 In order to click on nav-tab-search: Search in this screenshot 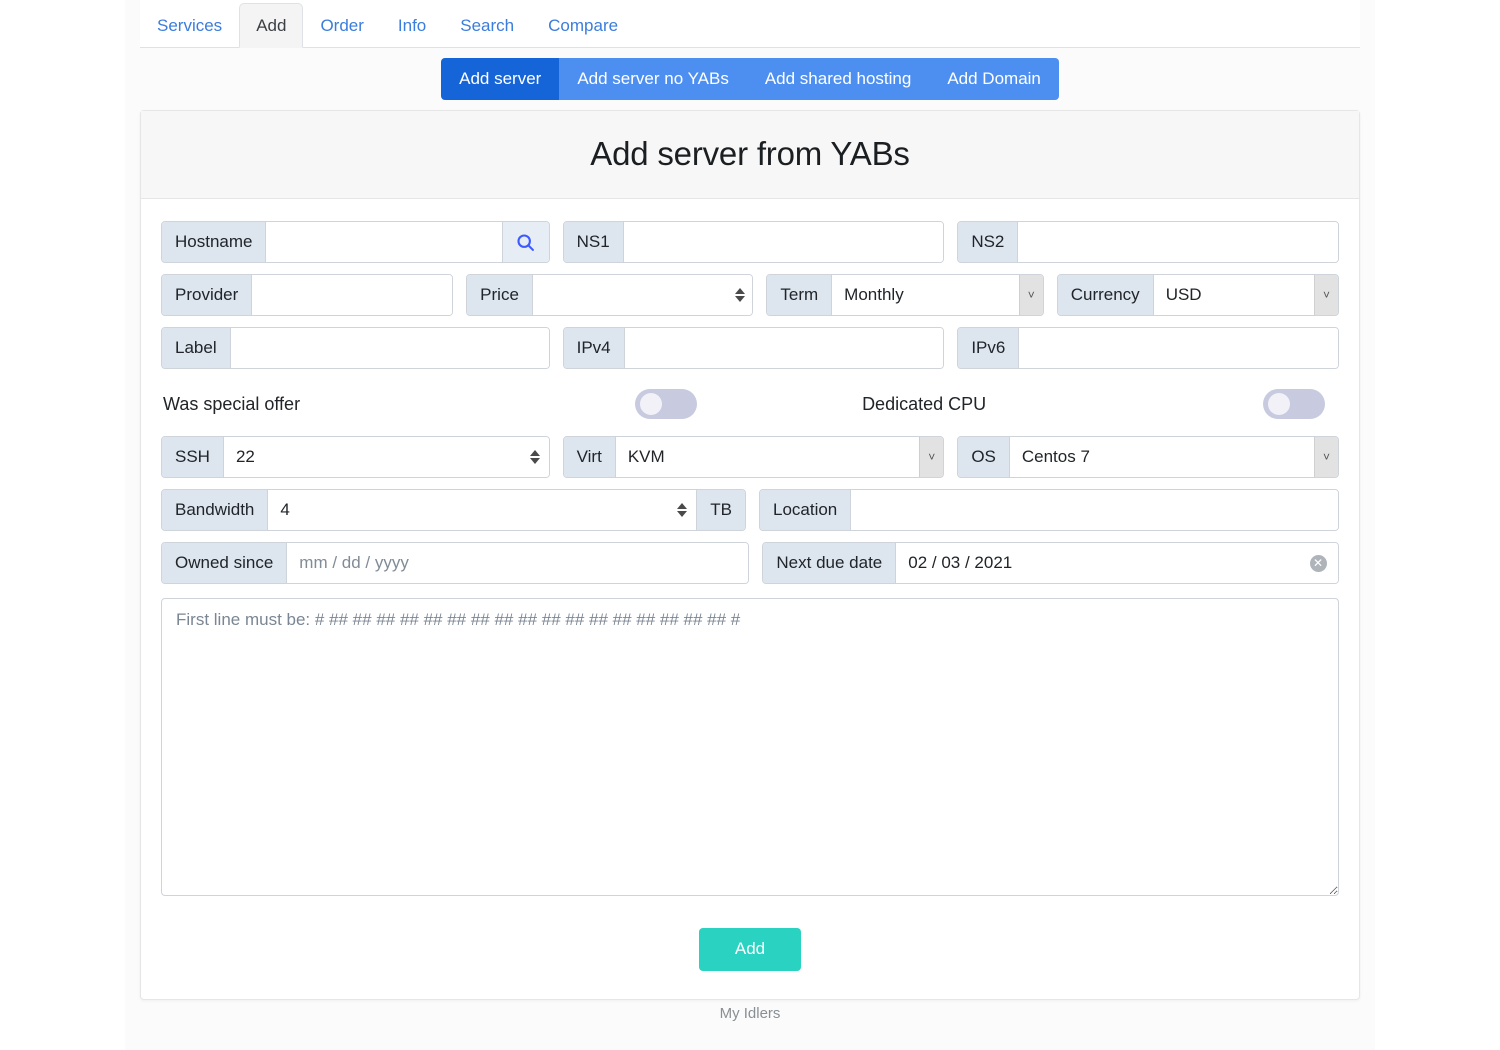, I will do `click(487, 25)`.